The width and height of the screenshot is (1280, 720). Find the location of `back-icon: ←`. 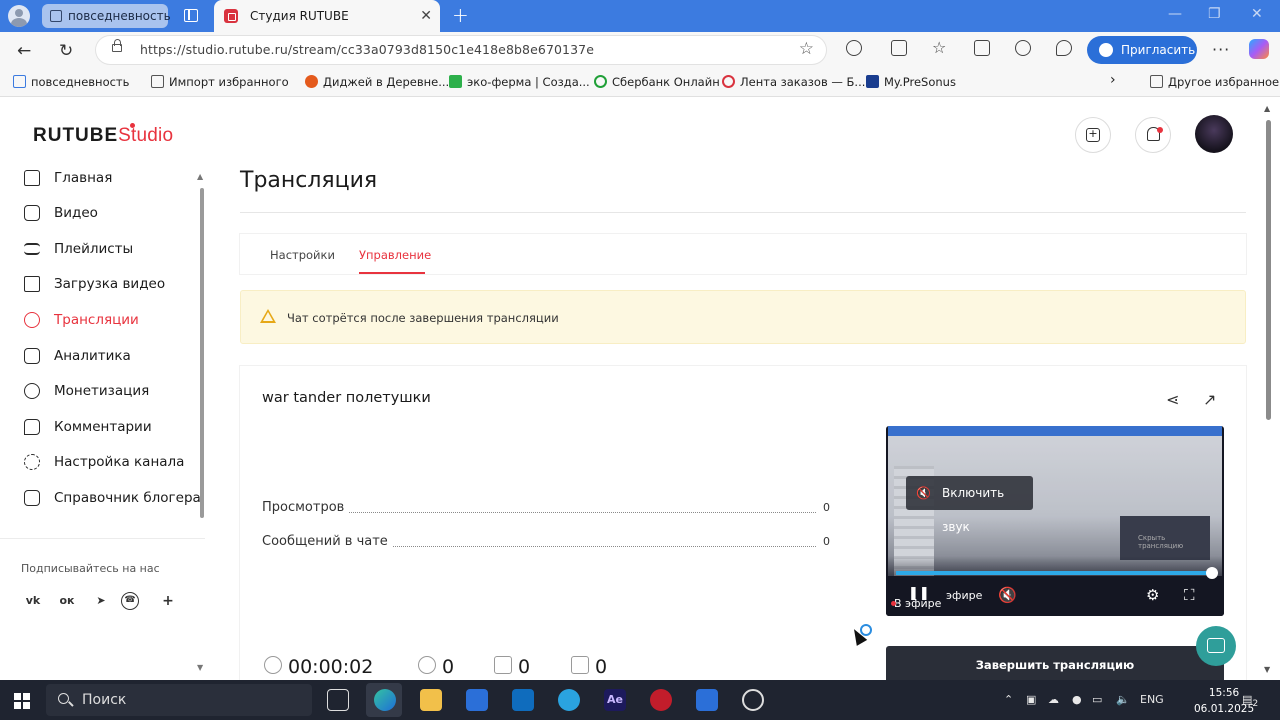

back-icon: ← is located at coordinates (24, 51).